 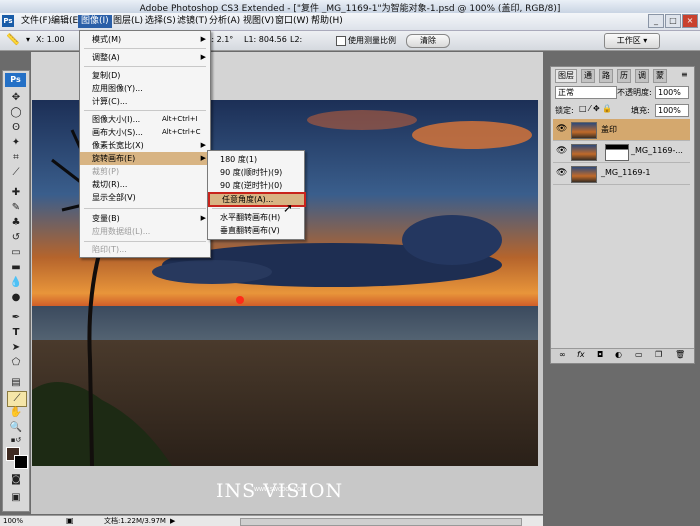 What do you see at coordinates (145, 218) in the screenshot?
I see `menu-item-variables: 变量(B) ▶` at bounding box center [145, 218].